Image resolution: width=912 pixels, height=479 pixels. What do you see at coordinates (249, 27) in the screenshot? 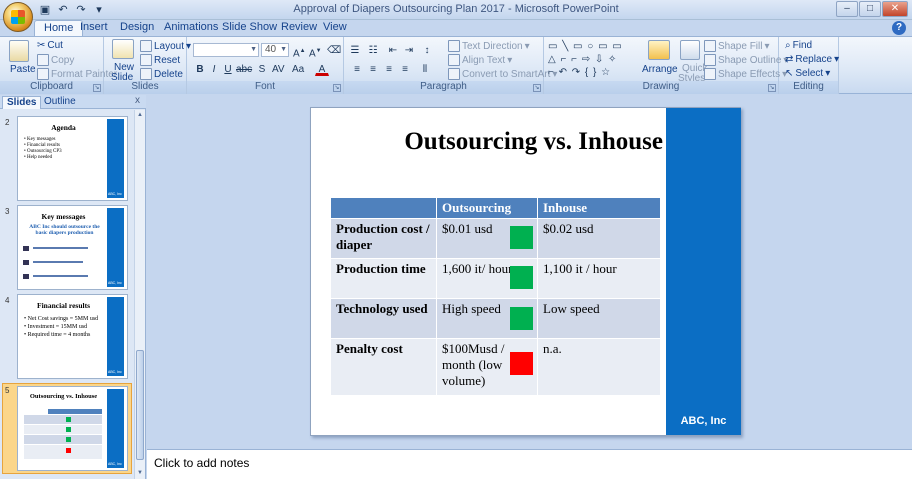
I see `tab-slide-show: Slide Show` at bounding box center [249, 27].